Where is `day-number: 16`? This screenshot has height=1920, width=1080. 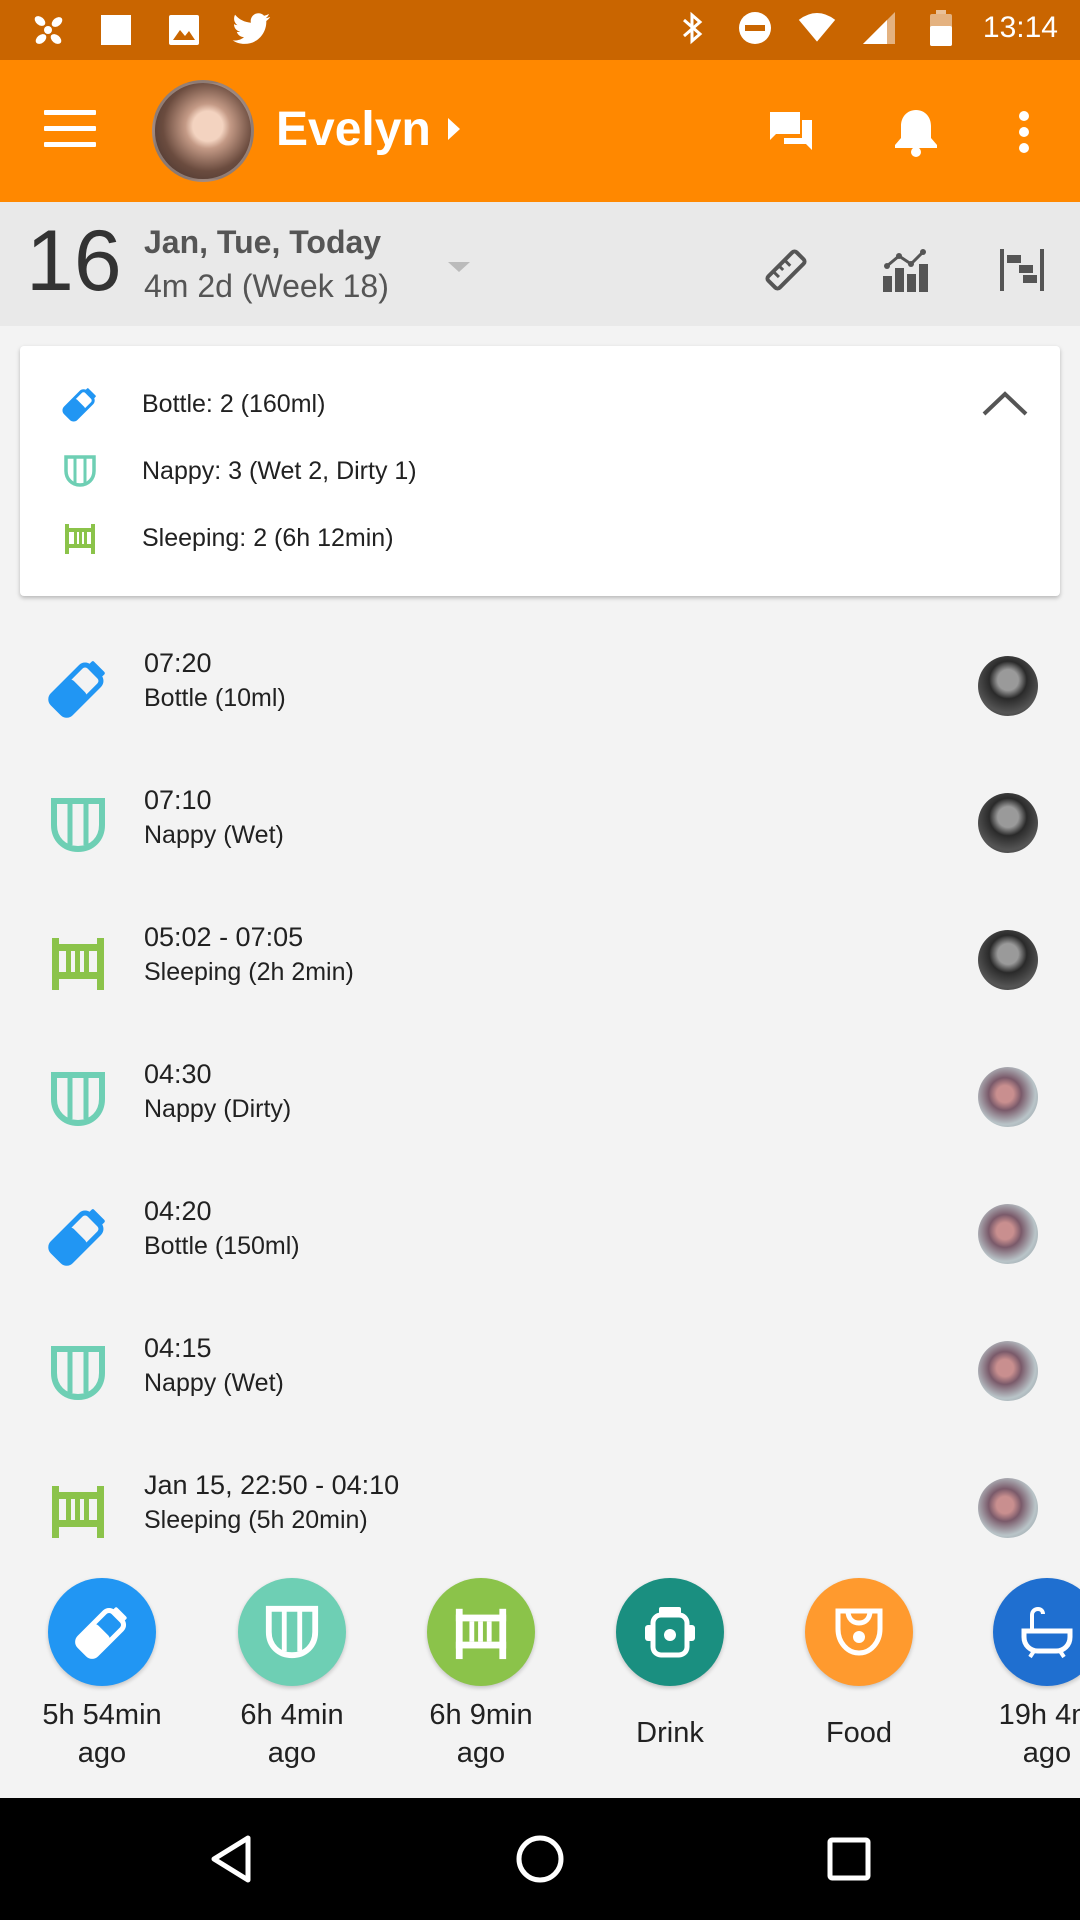 day-number: 16 is located at coordinates (74, 261).